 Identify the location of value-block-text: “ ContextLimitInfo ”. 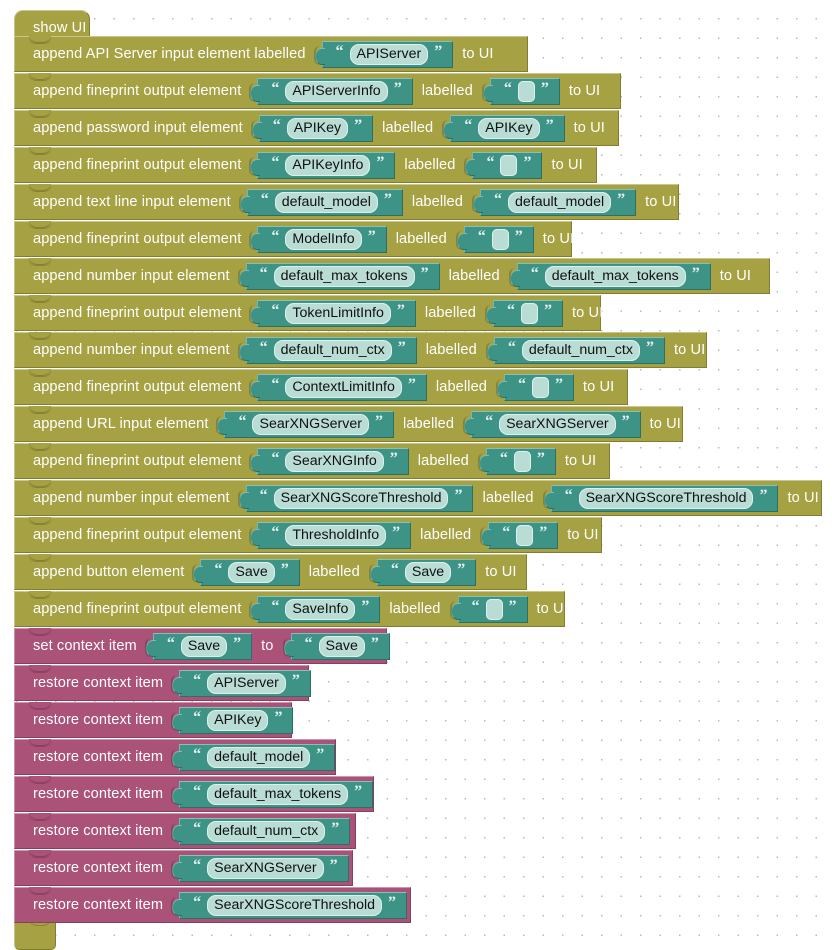
(338, 387).